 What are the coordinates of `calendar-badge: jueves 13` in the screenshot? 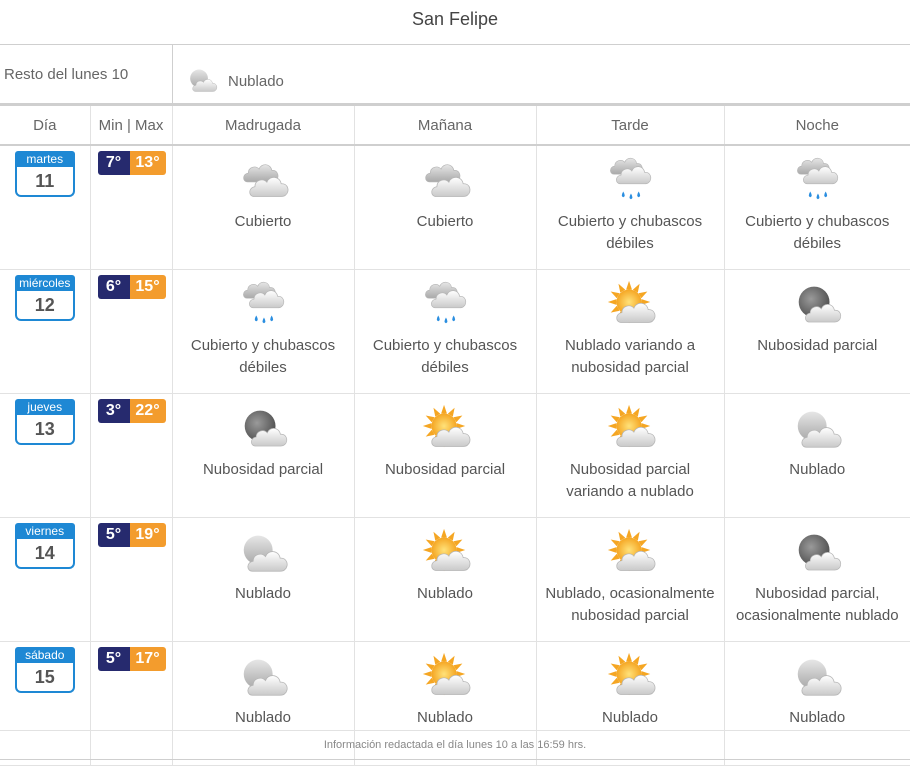 It's located at (44, 422).